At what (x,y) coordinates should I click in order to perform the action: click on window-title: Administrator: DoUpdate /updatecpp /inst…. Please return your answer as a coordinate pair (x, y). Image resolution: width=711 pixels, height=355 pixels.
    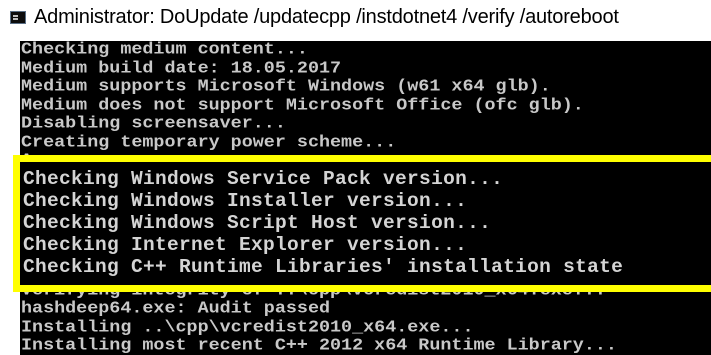
    Looking at the image, I should click on (326, 17).